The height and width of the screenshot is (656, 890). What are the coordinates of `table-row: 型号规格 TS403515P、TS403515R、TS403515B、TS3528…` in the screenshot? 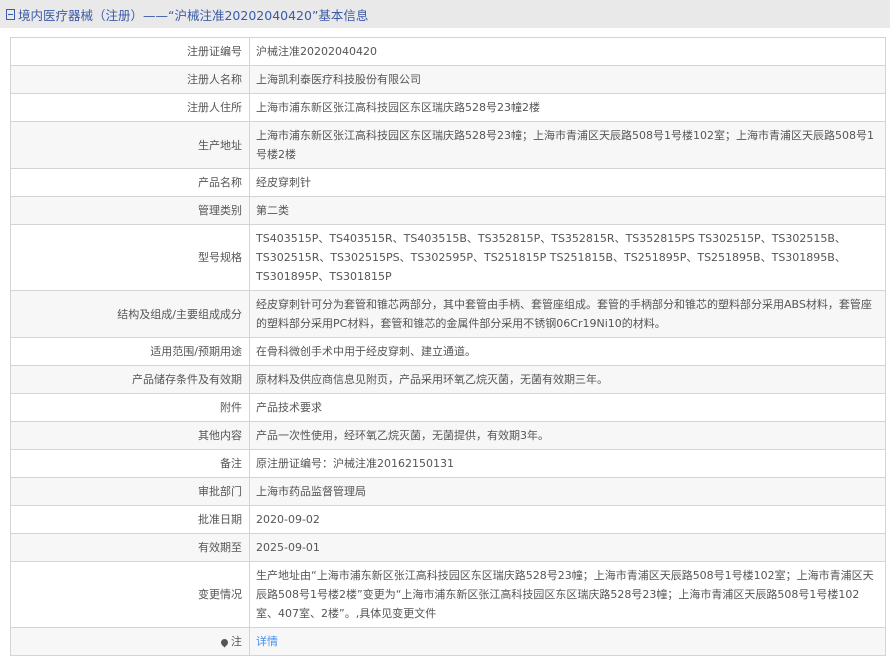 It's located at (448, 257).